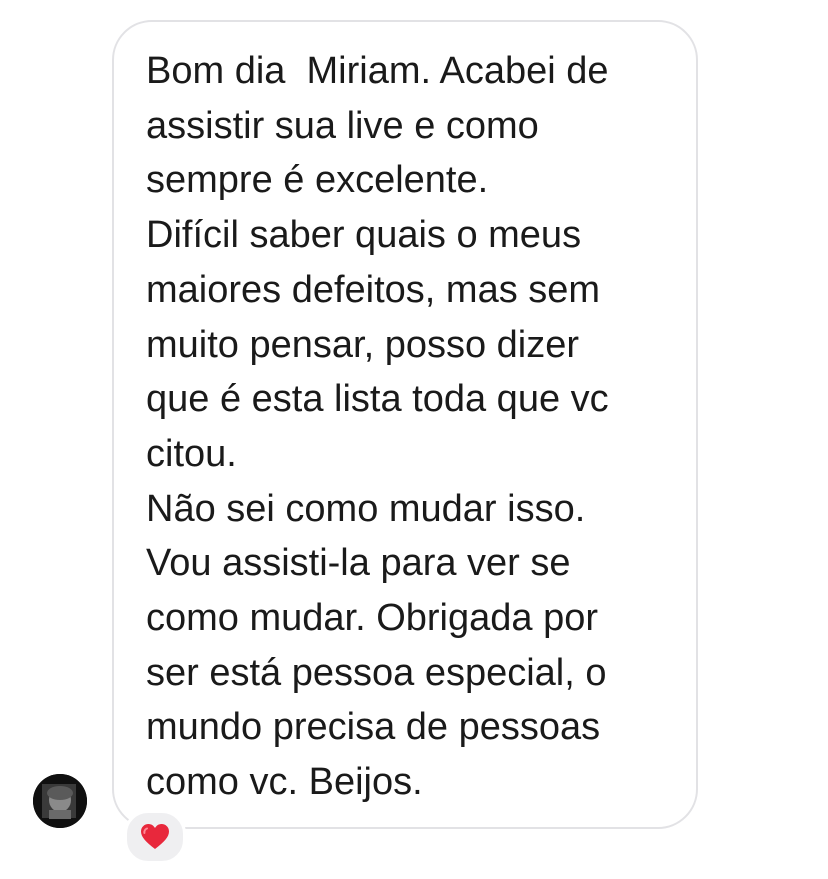  I want to click on message-line: como vc. Beijos., so click(284, 782).